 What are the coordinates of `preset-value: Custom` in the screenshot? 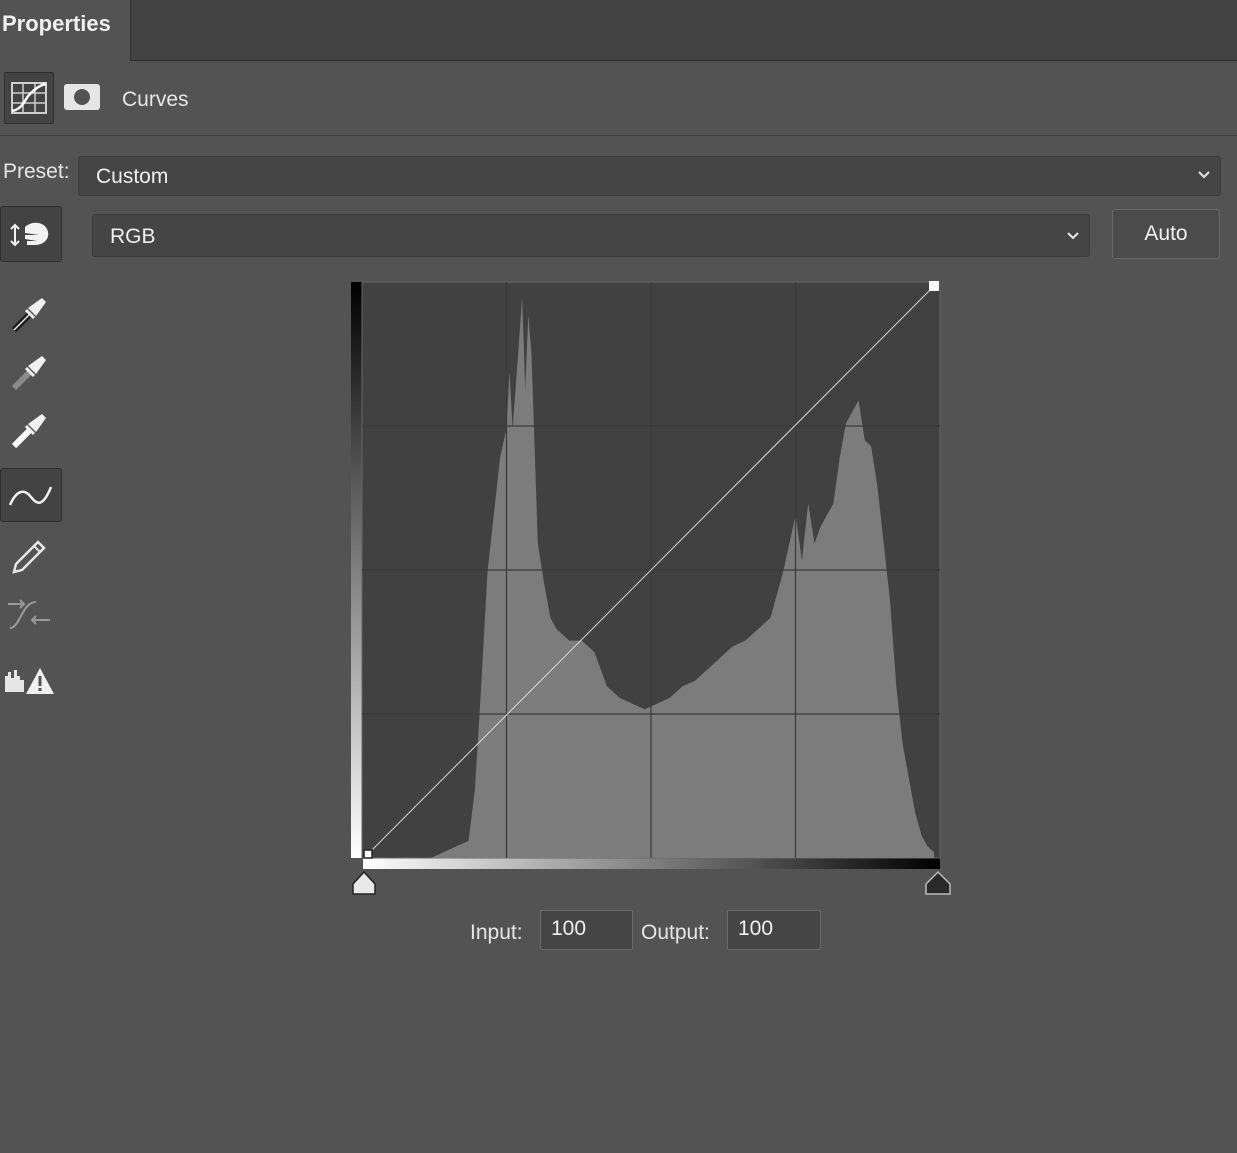 It's located at (132, 176).